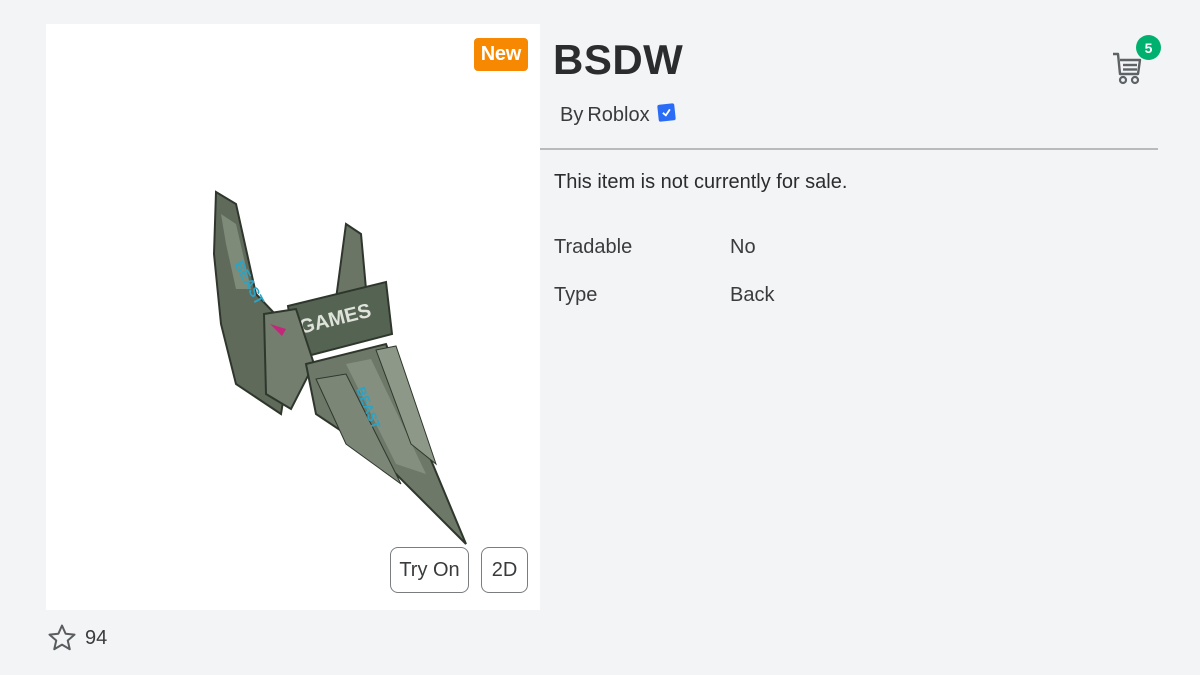  Describe the element at coordinates (572, 115) in the screenshot. I see `creator-prefix: By` at that location.